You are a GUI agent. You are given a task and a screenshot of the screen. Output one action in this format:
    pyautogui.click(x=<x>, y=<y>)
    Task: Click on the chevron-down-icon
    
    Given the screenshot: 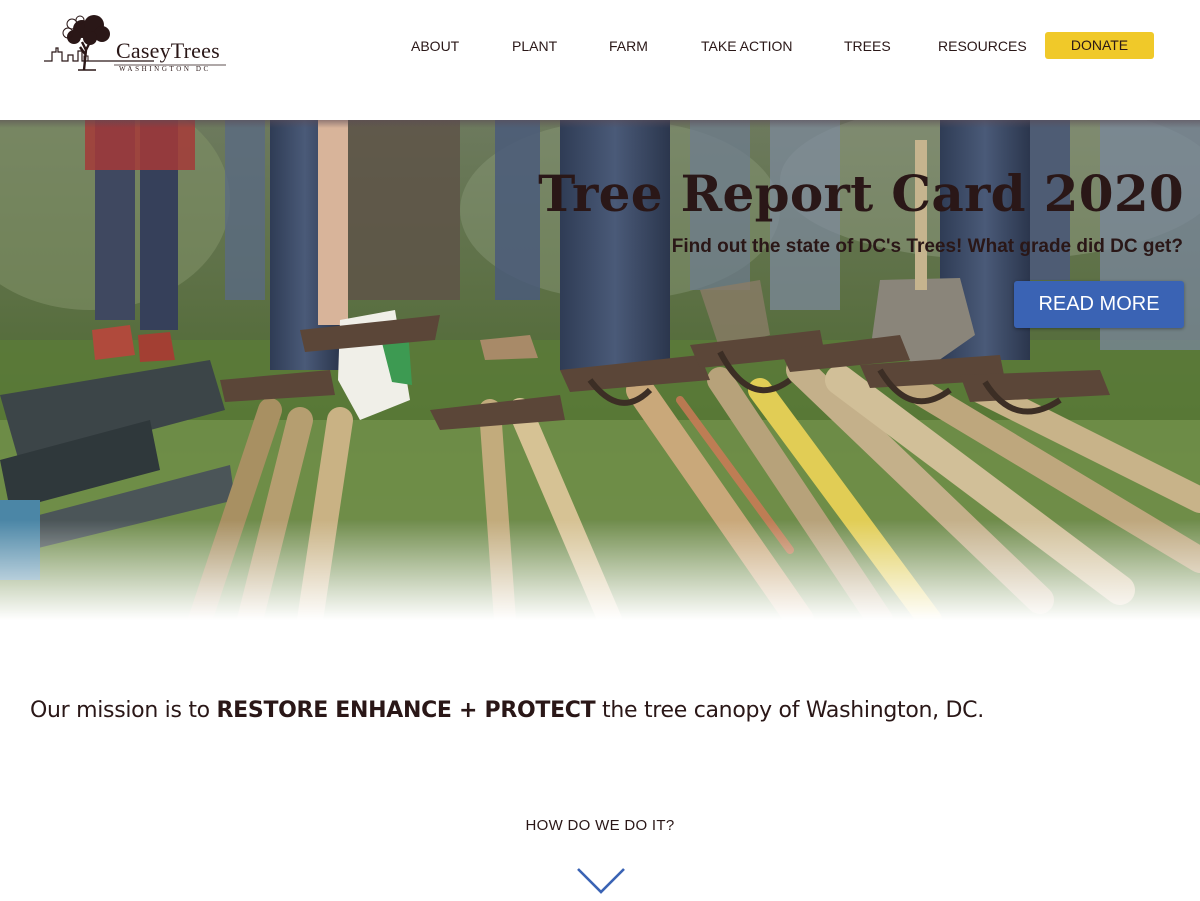 What is the action you would take?
    pyautogui.click(x=601, y=881)
    